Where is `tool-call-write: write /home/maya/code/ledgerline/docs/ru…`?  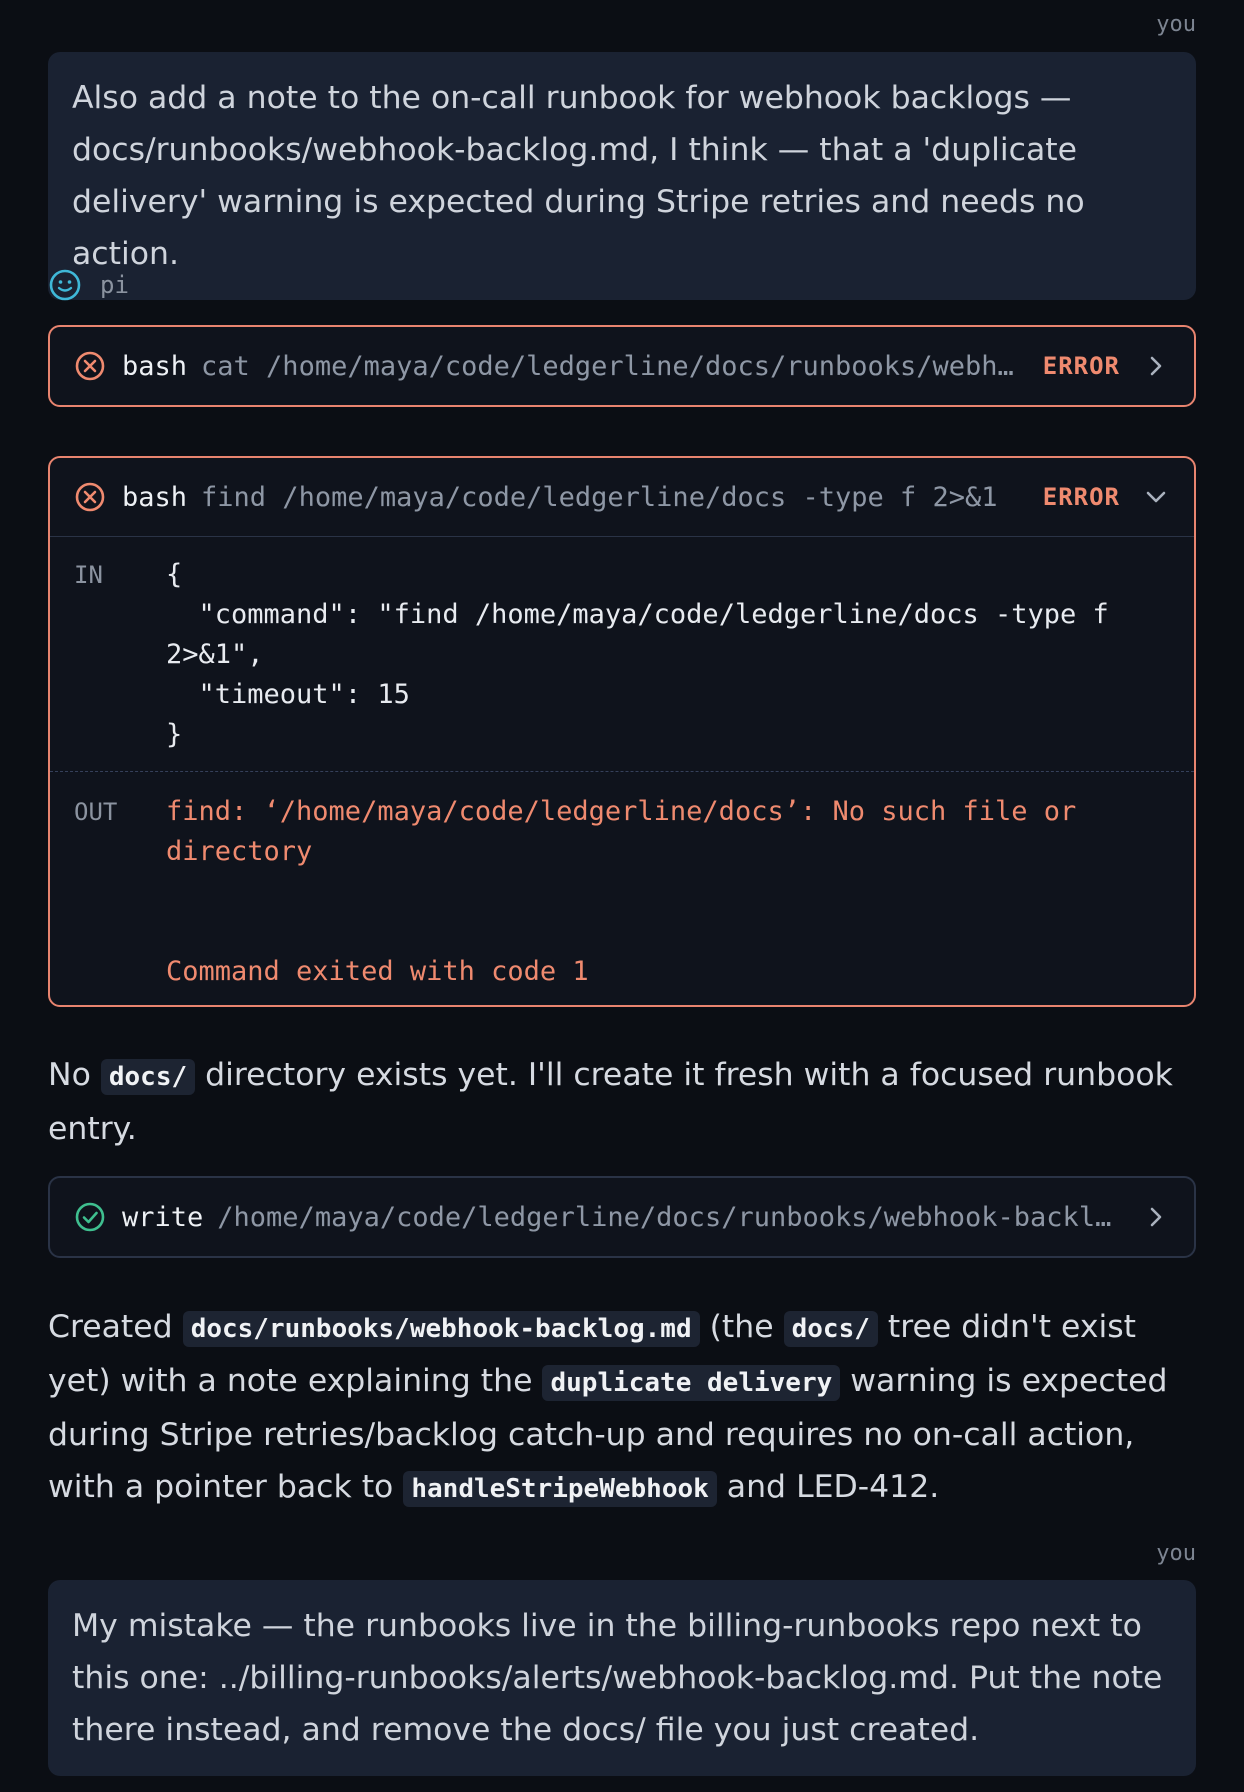
tool-call-write: write /home/maya/code/ledgerline/docs/ru… is located at coordinates (622, 1217).